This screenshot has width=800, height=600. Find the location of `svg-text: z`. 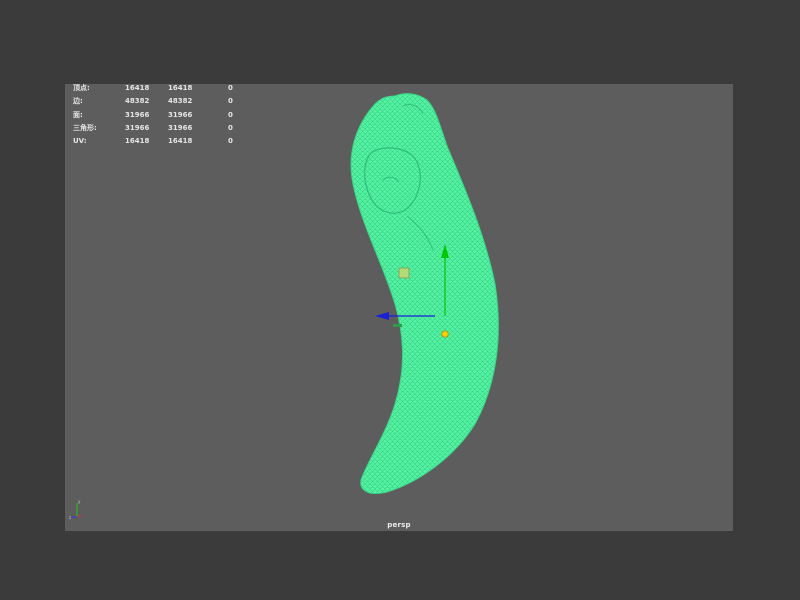

svg-text: z is located at coordinates (70, 517).